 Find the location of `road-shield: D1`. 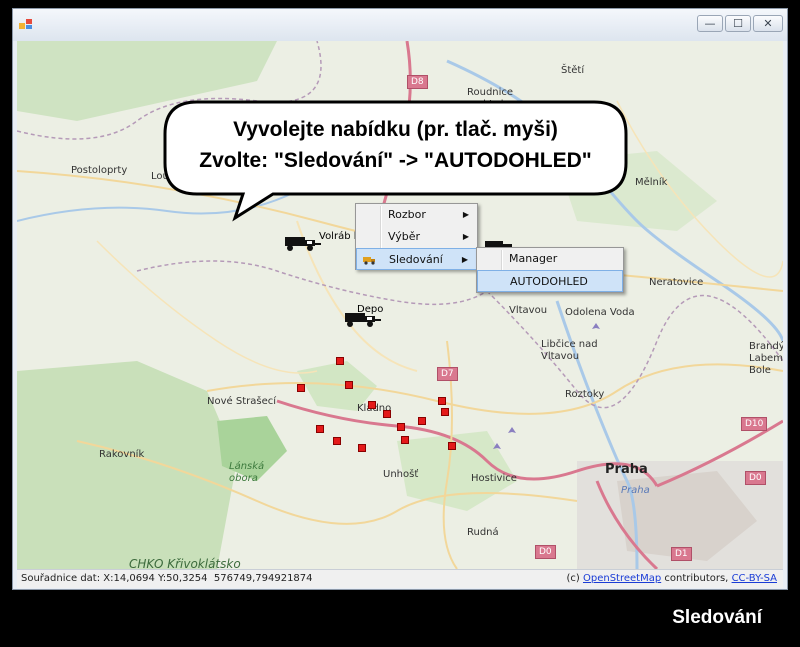

road-shield: D1 is located at coordinates (681, 554).